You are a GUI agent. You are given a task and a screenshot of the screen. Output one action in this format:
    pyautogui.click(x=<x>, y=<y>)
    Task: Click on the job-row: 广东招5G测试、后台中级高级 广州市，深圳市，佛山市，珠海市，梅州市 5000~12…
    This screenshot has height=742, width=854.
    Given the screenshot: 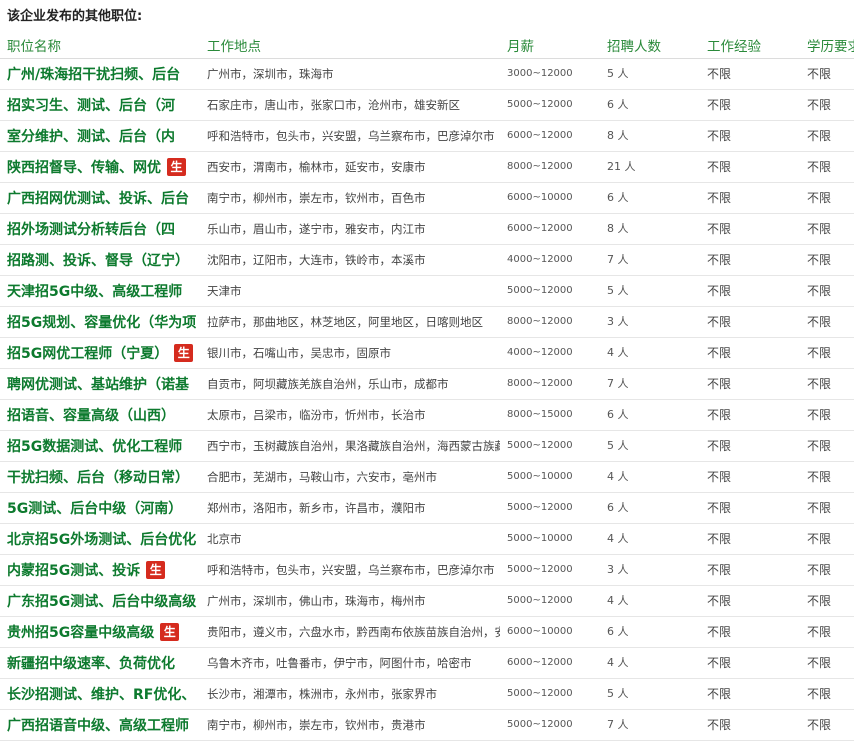 What is the action you would take?
    pyautogui.click(x=427, y=601)
    